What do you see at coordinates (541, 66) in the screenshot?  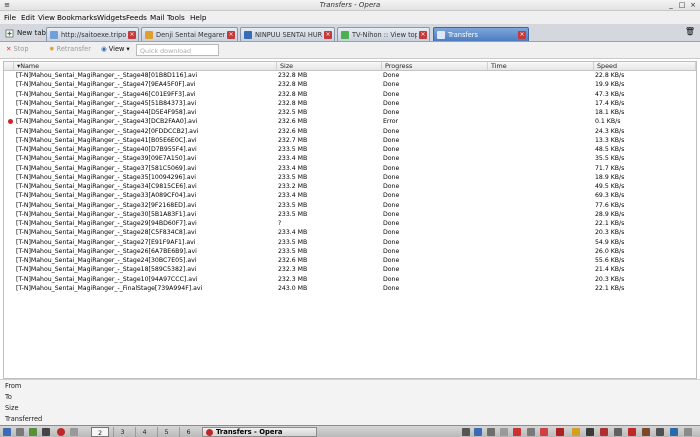 I see `column-header-time: Time` at bounding box center [541, 66].